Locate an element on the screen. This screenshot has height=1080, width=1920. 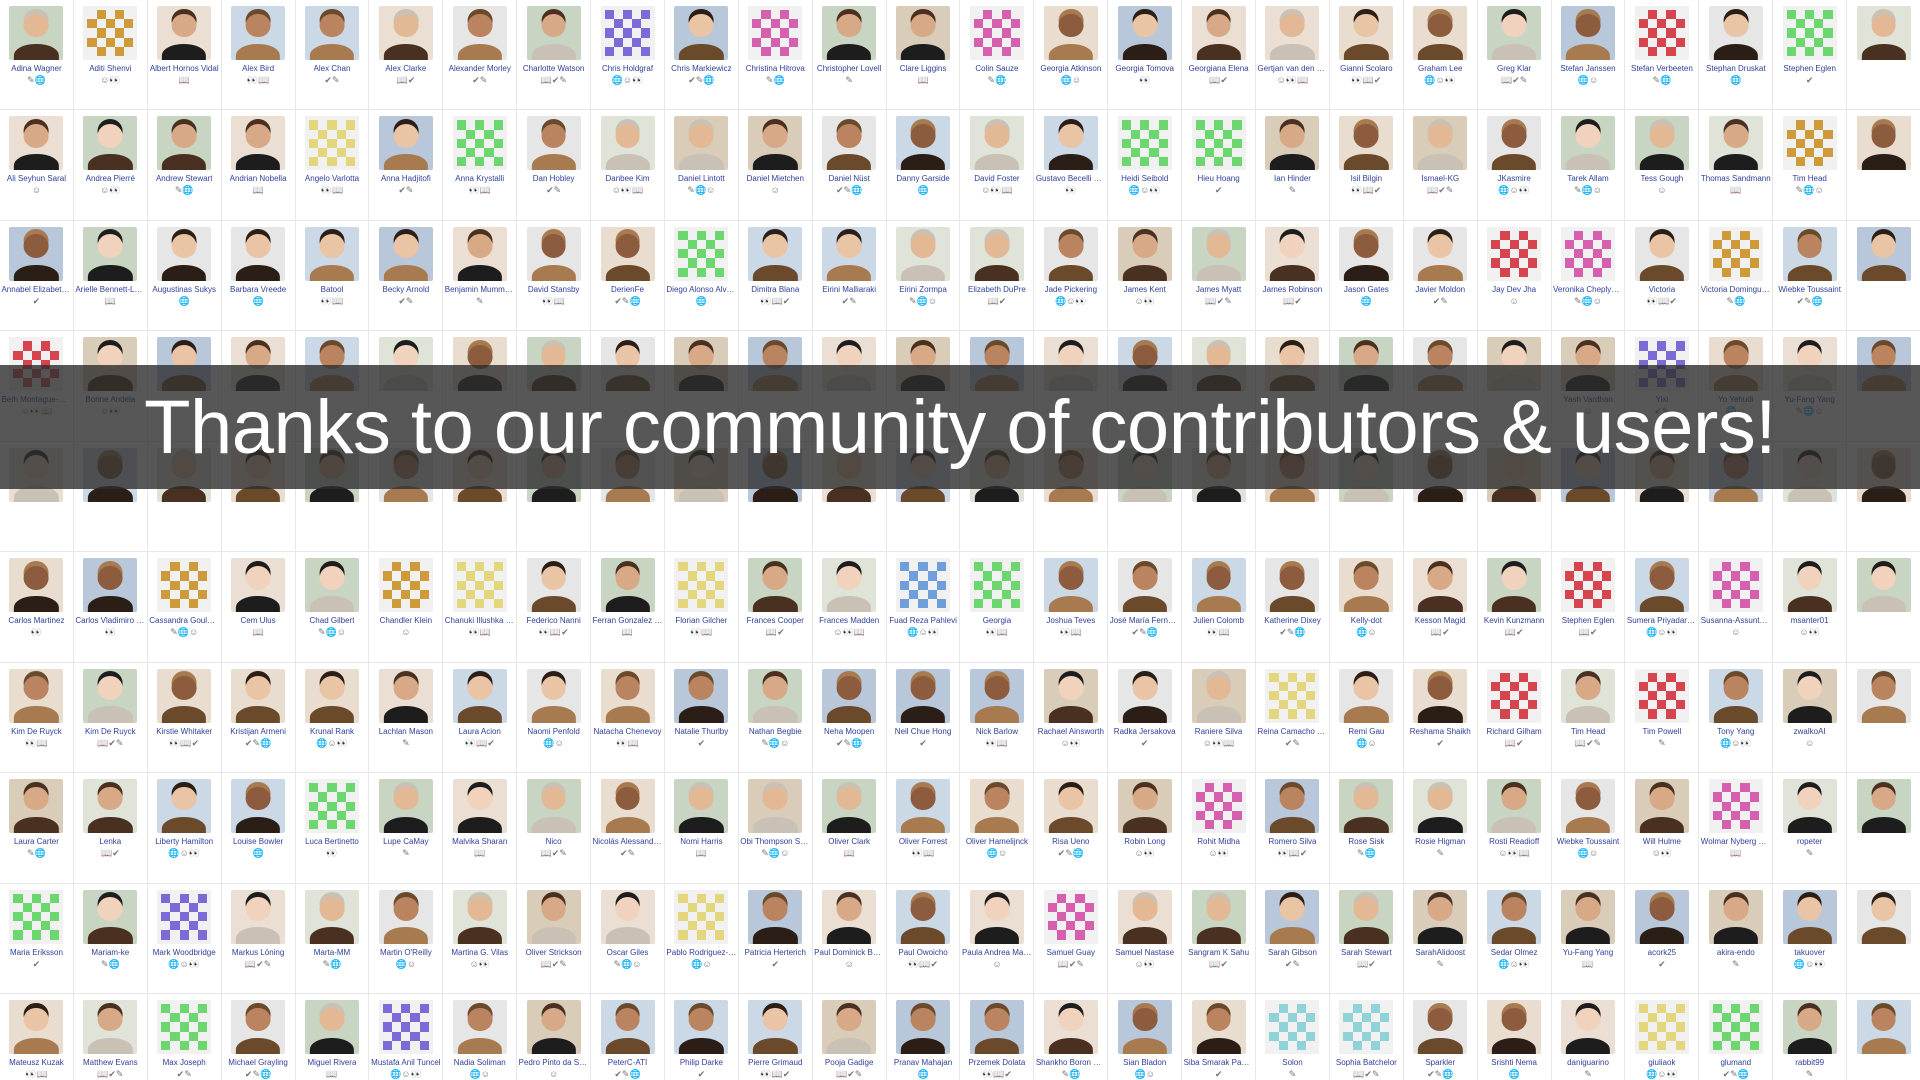
contributor-tile: Kesson Magid 📖✔ is located at coordinates (1440, 607).